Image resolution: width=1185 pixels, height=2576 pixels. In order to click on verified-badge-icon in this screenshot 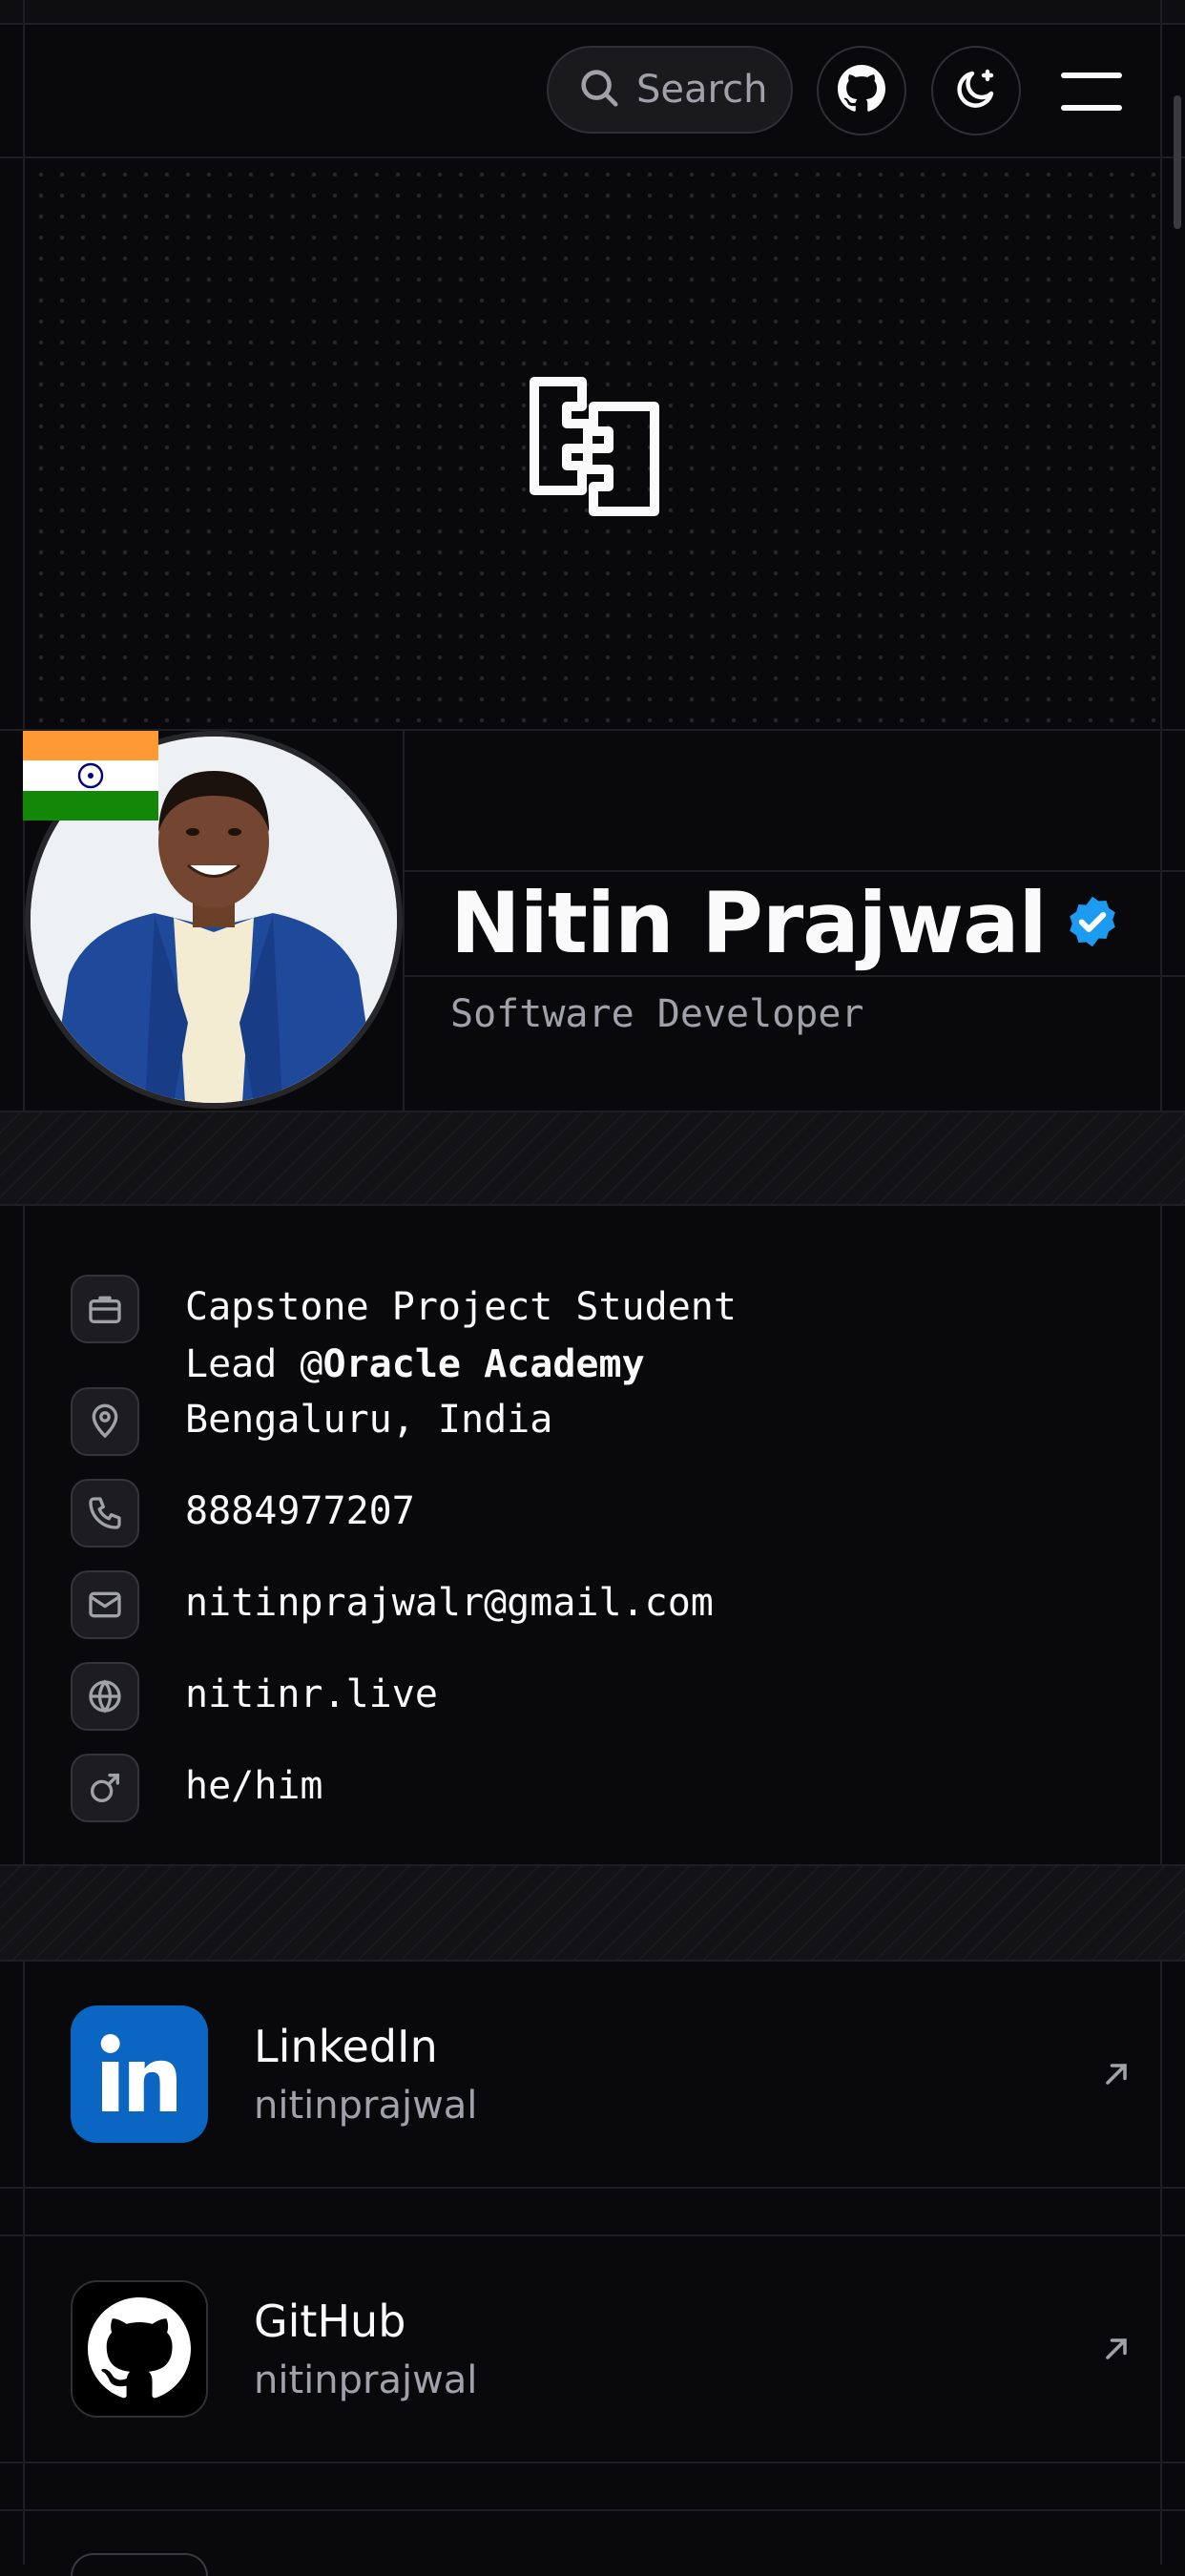, I will do `click(1093, 923)`.